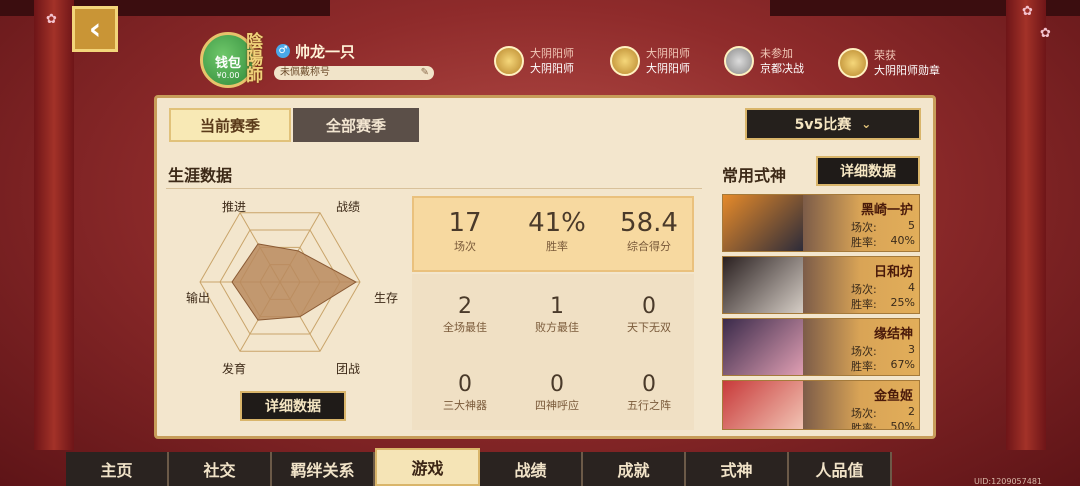  I want to click on winrate-value: 25%, so click(902, 302).